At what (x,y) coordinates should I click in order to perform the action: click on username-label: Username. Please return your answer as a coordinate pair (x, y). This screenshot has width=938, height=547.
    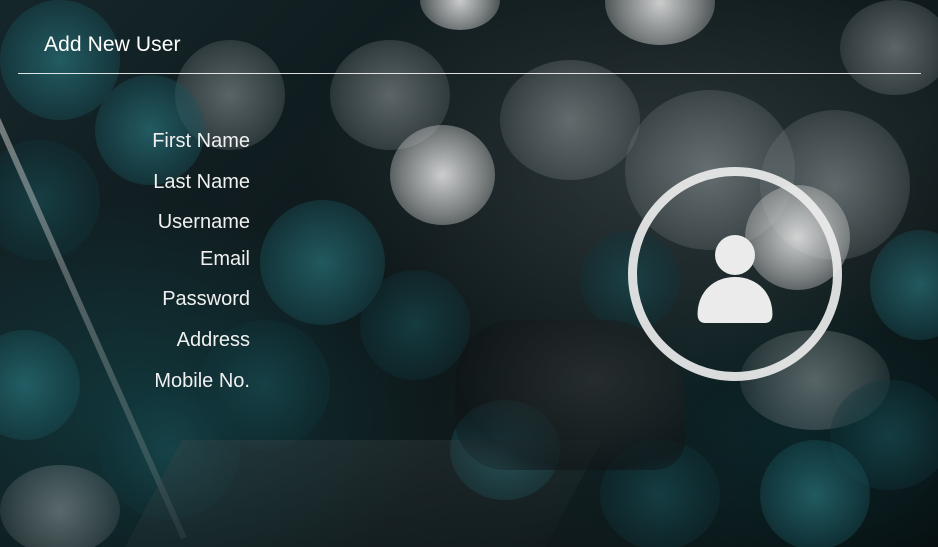
    Looking at the image, I should click on (203, 222).